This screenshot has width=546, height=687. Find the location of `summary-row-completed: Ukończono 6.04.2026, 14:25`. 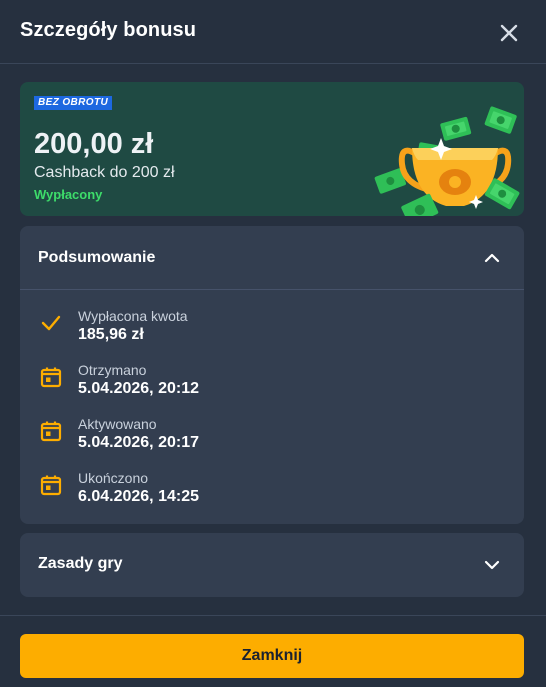

summary-row-completed: Ukończono 6.04.2026, 14:25 is located at coordinates (273, 492).